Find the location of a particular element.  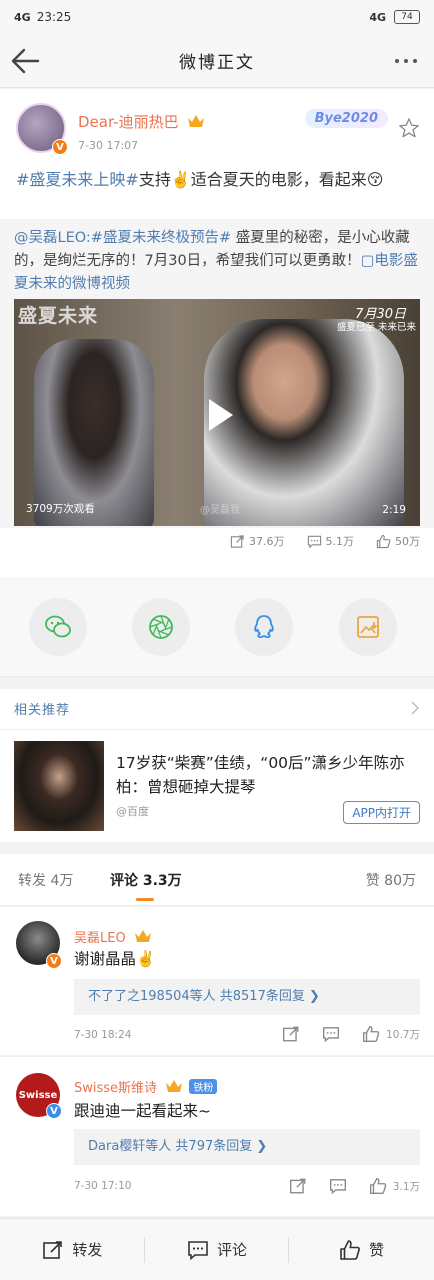

moments-icon is located at coordinates (161, 627).